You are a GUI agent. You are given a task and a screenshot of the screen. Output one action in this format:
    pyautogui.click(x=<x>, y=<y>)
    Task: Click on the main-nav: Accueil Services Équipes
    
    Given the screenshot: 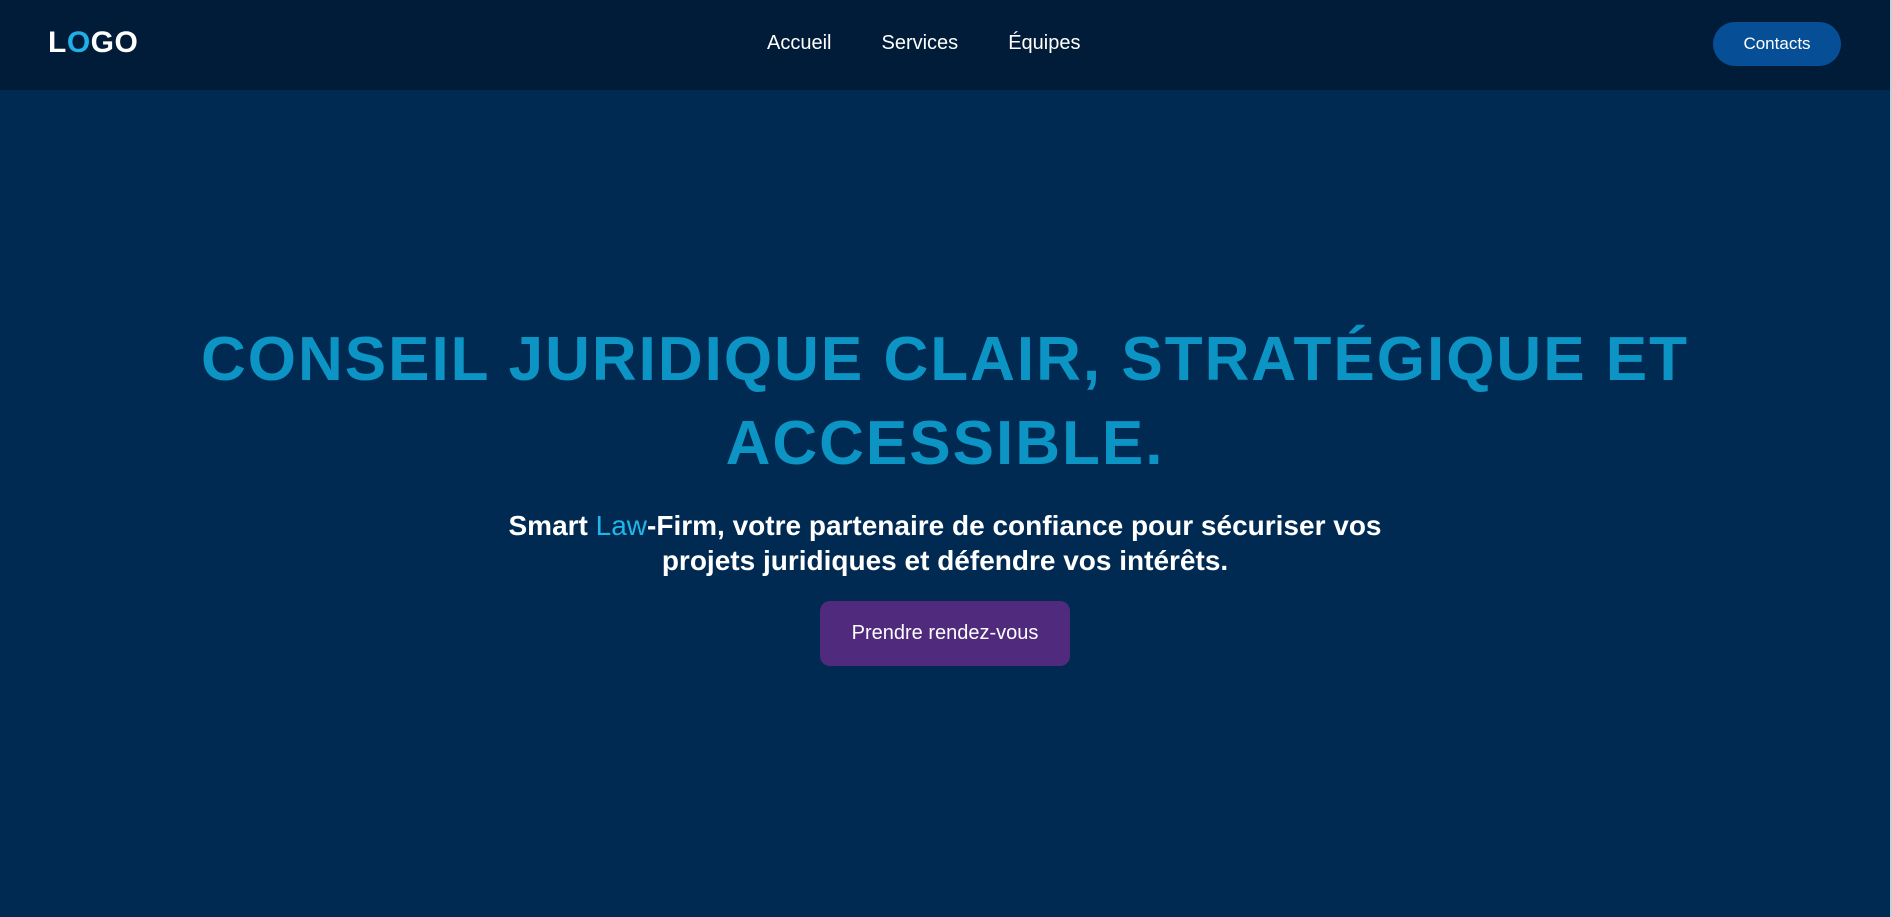 What is the action you would take?
    pyautogui.click(x=948, y=43)
    